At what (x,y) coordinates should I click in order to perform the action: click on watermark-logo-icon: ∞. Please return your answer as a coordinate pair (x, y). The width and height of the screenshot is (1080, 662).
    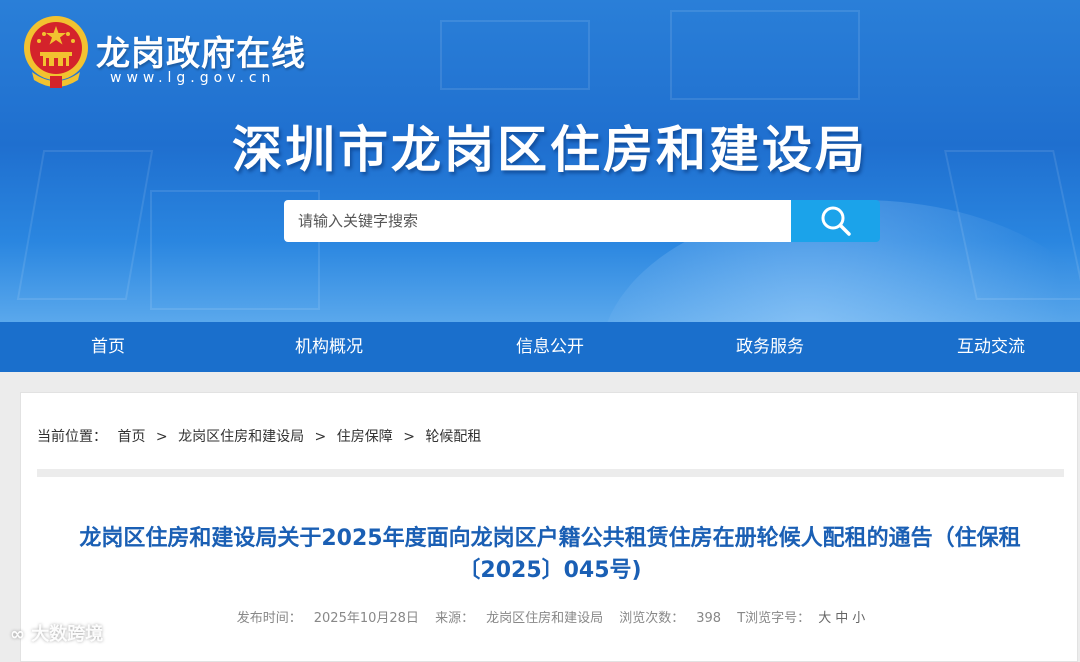
    Looking at the image, I should click on (17, 634).